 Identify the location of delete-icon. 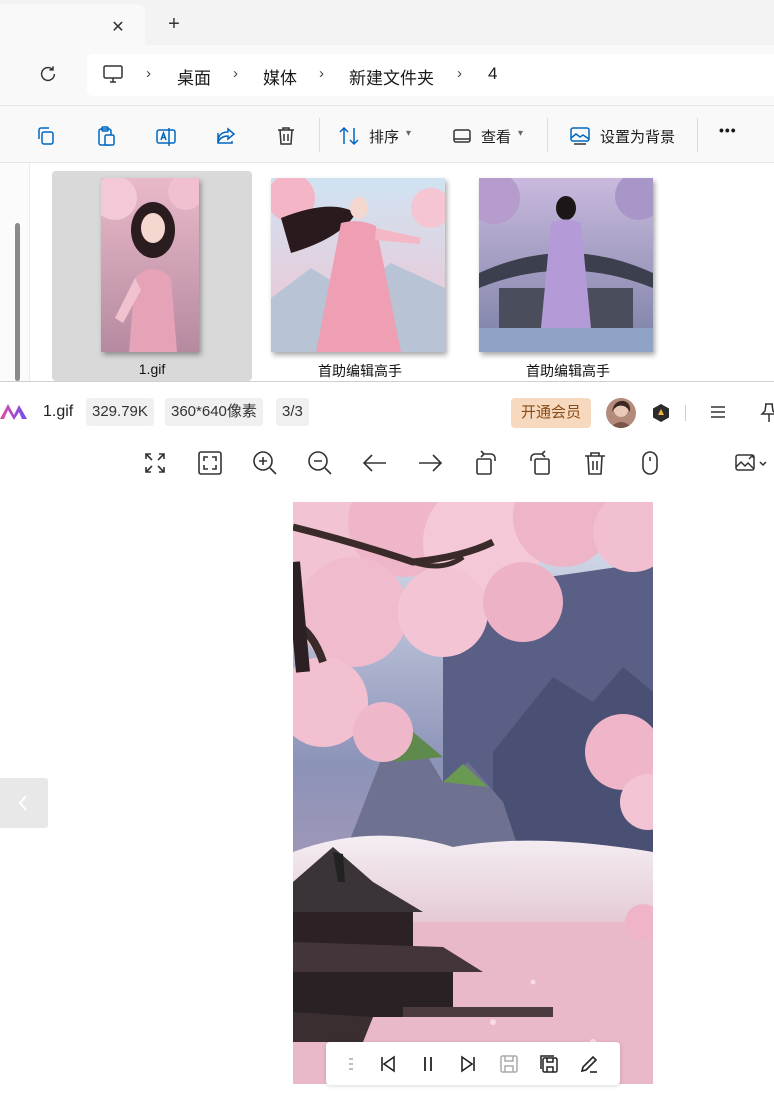
(286, 136).